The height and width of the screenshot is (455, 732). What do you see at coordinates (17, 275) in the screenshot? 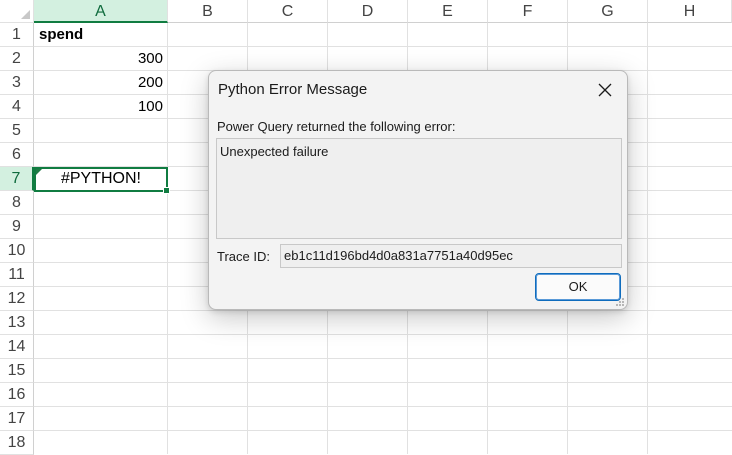
I see `row-header-11: 11` at bounding box center [17, 275].